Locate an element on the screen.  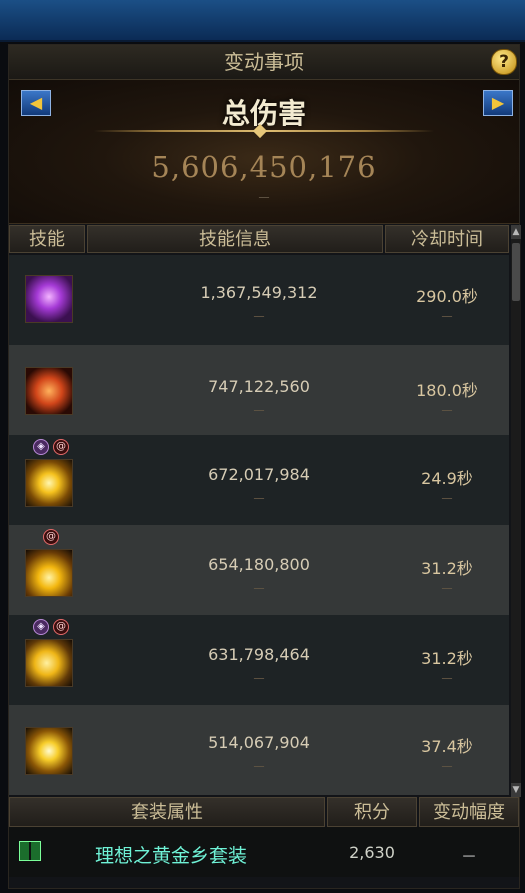
table-header: 技能 技能信息 冷却时间 is located at coordinates (259, 240).